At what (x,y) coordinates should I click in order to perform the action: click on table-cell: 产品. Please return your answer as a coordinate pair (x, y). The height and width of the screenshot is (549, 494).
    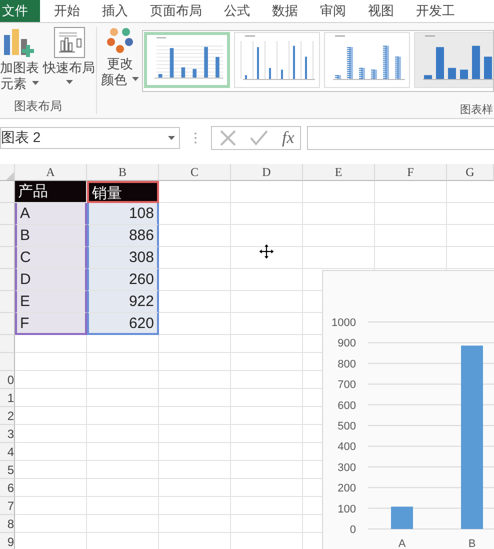
    Looking at the image, I should click on (51, 192).